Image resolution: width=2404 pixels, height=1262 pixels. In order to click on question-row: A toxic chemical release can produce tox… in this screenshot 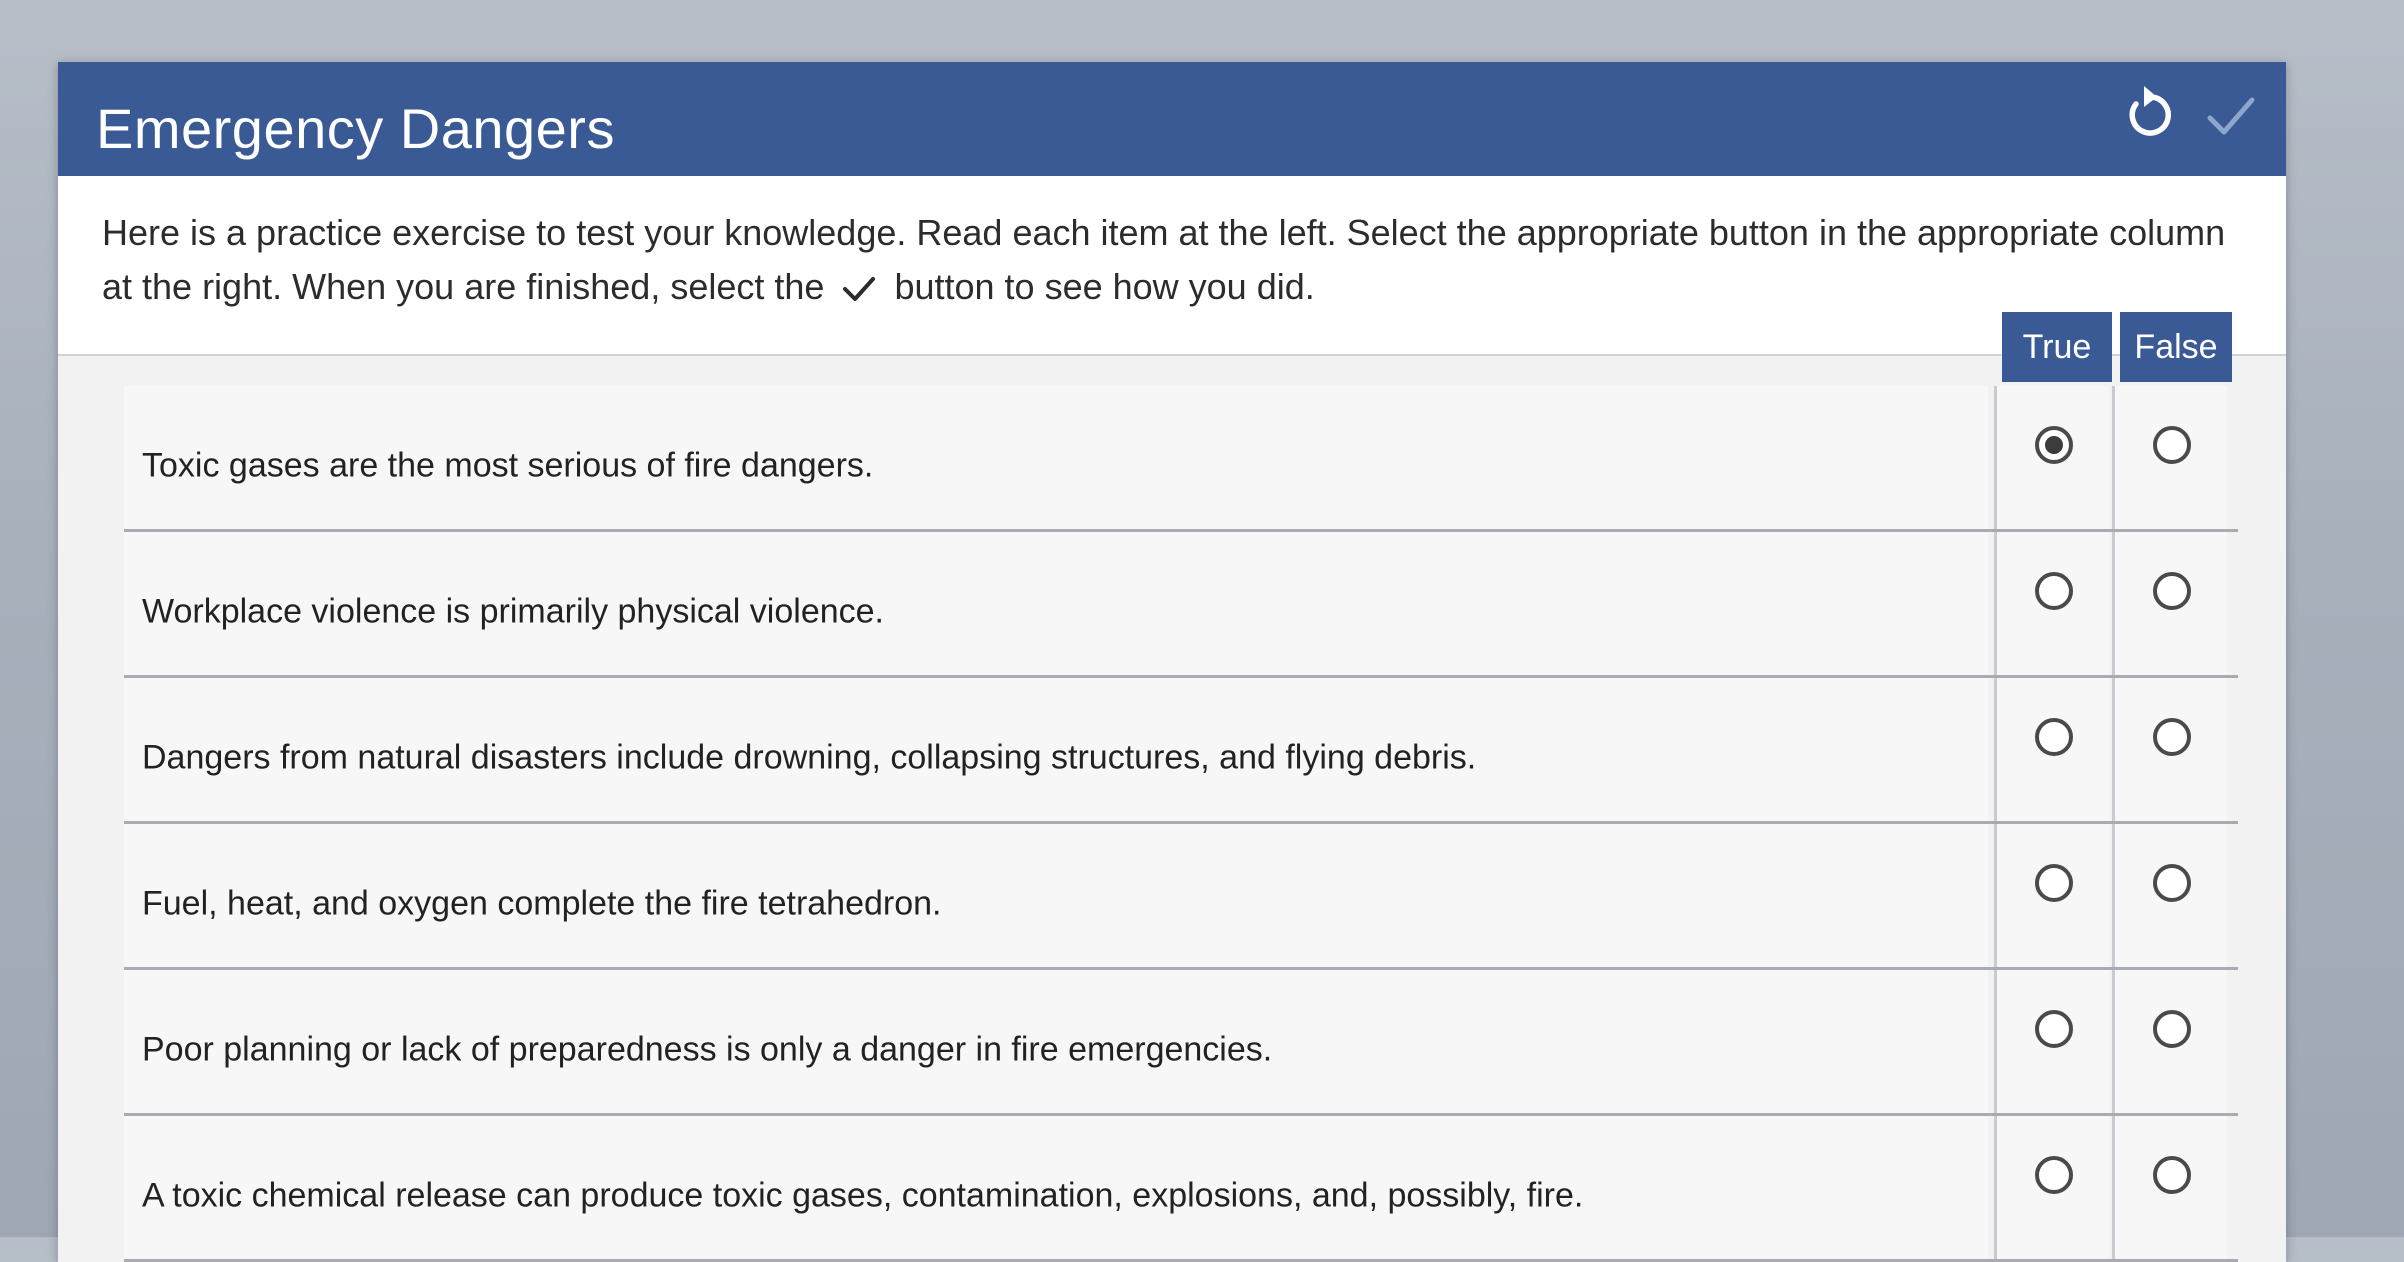, I will do `click(1181, 1189)`.